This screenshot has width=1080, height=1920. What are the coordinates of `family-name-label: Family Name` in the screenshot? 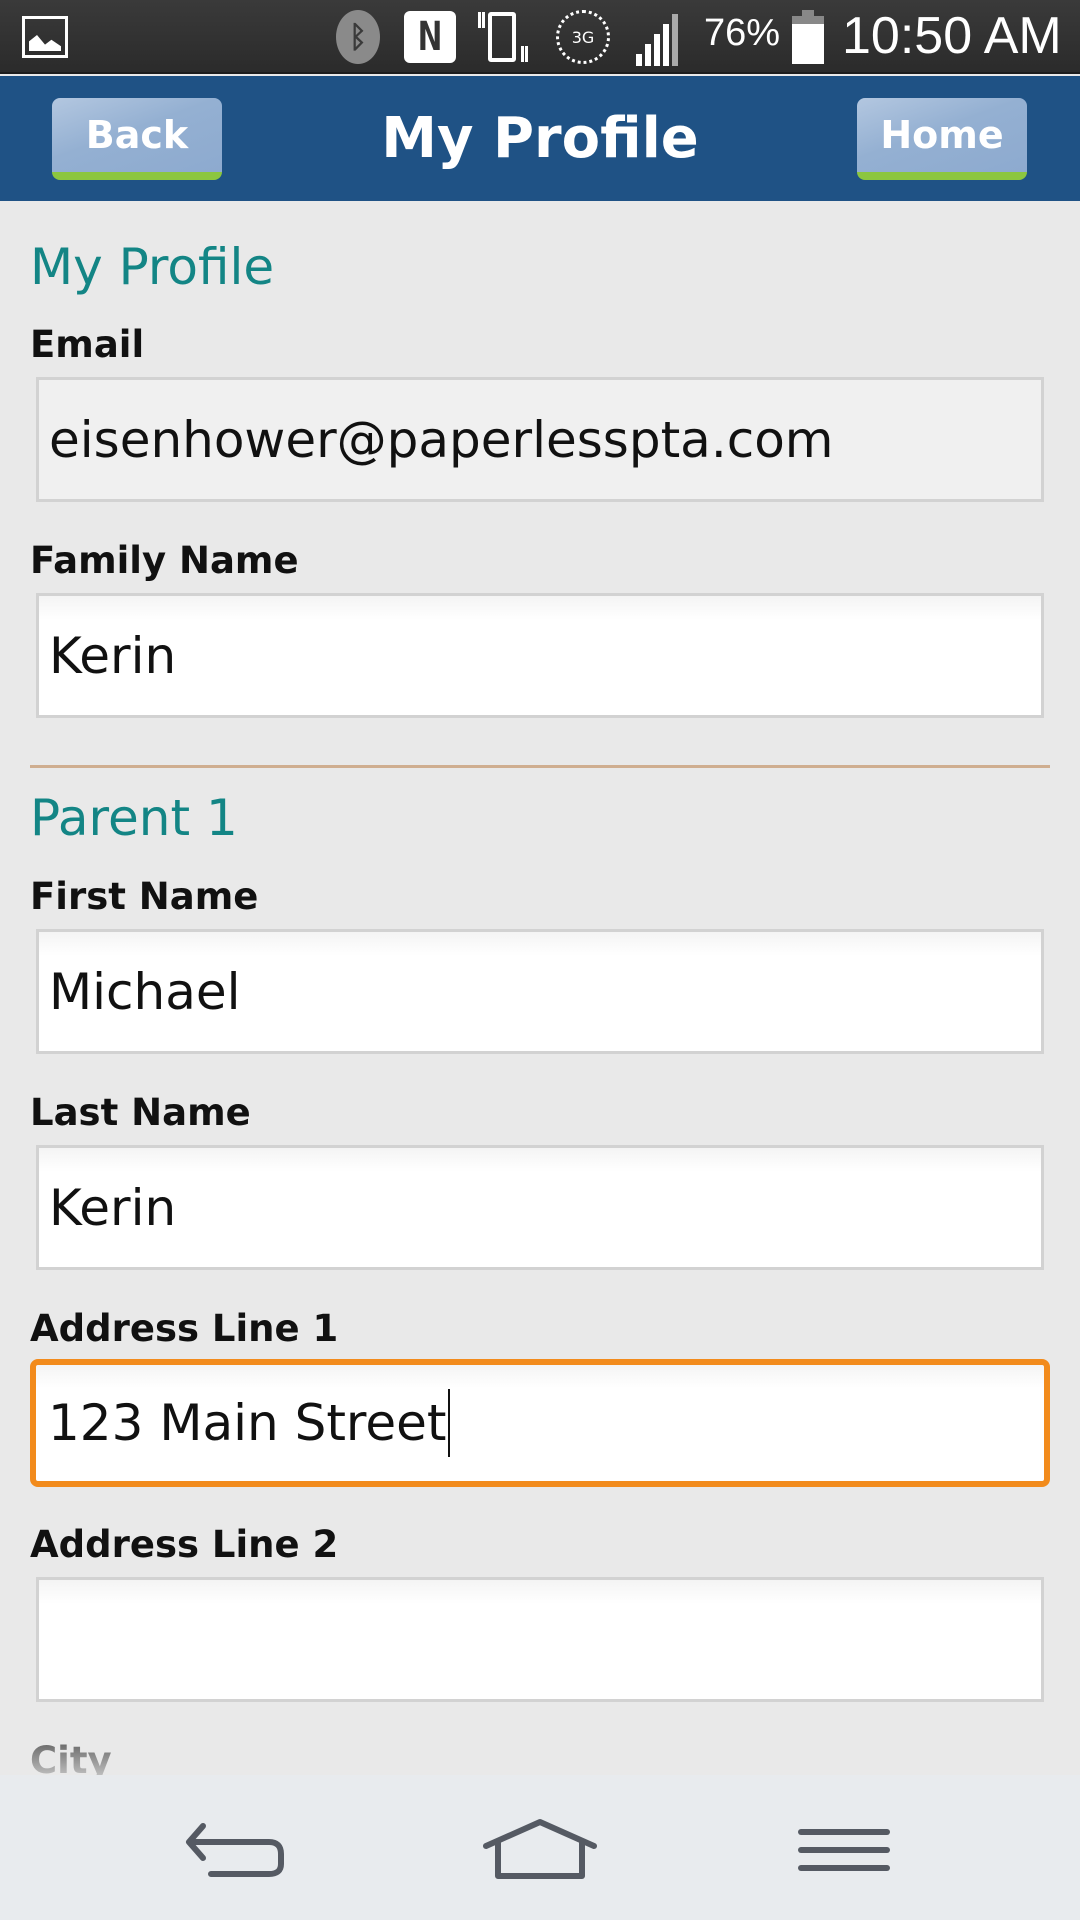 It's located at (164, 560).